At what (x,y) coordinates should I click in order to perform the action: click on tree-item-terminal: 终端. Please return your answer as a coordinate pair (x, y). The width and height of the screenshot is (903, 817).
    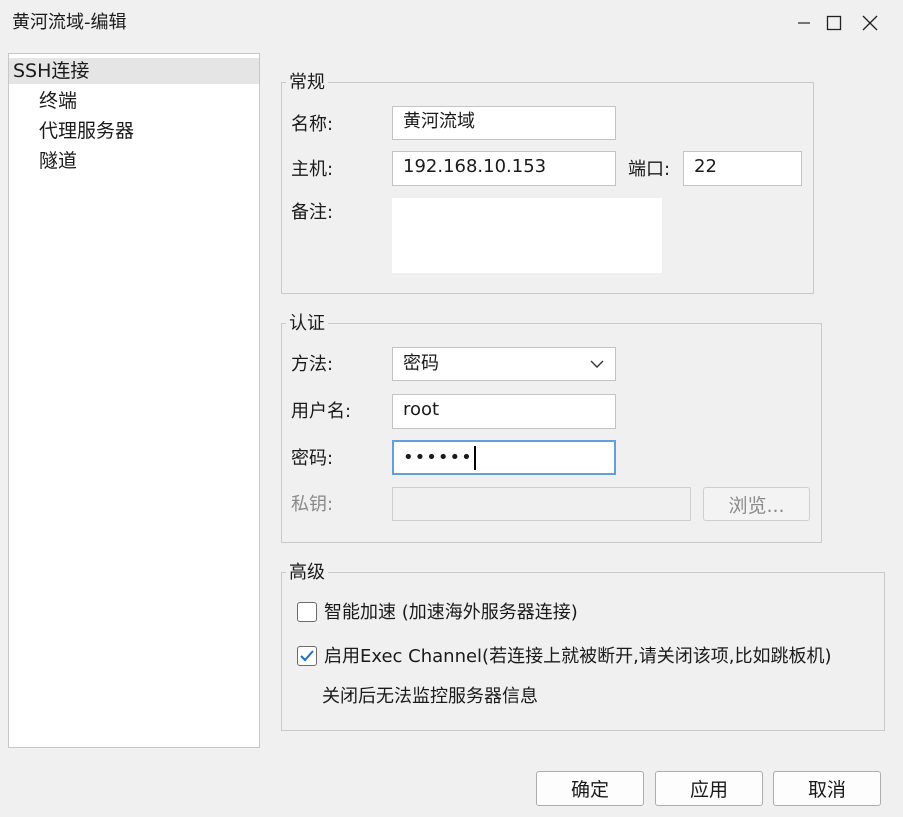
    Looking at the image, I should click on (58, 101).